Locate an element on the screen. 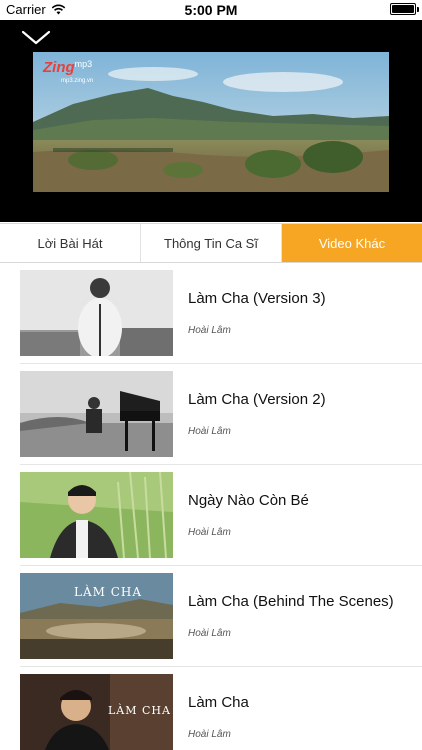 The image size is (422, 750). list-item: Làm Cha (Version 3) Hoài Lâm is located at coordinates (211, 313).